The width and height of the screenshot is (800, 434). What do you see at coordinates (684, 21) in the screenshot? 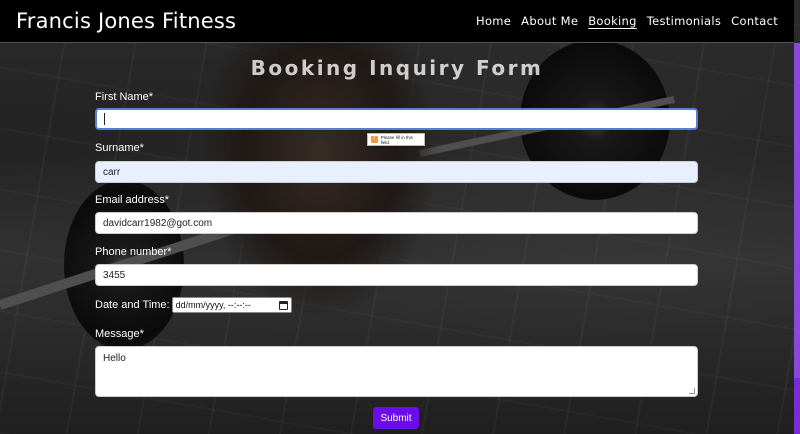
I see `nav-testimonials: Testimonials` at bounding box center [684, 21].